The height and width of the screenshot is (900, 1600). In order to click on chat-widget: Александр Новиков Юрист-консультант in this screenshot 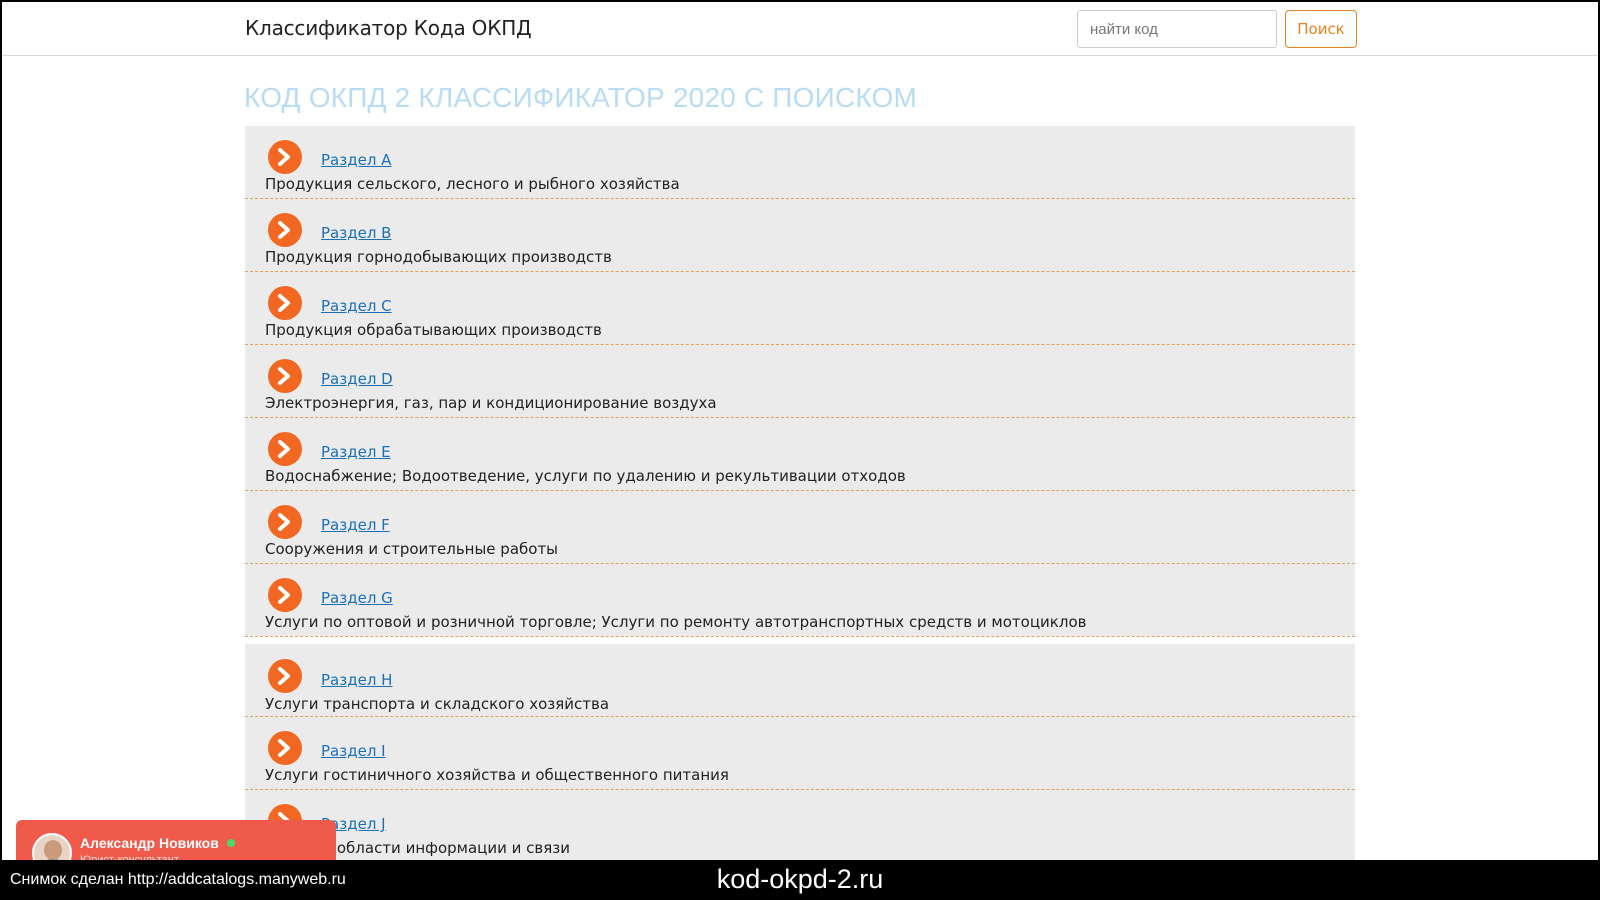, I will do `click(176, 846)`.